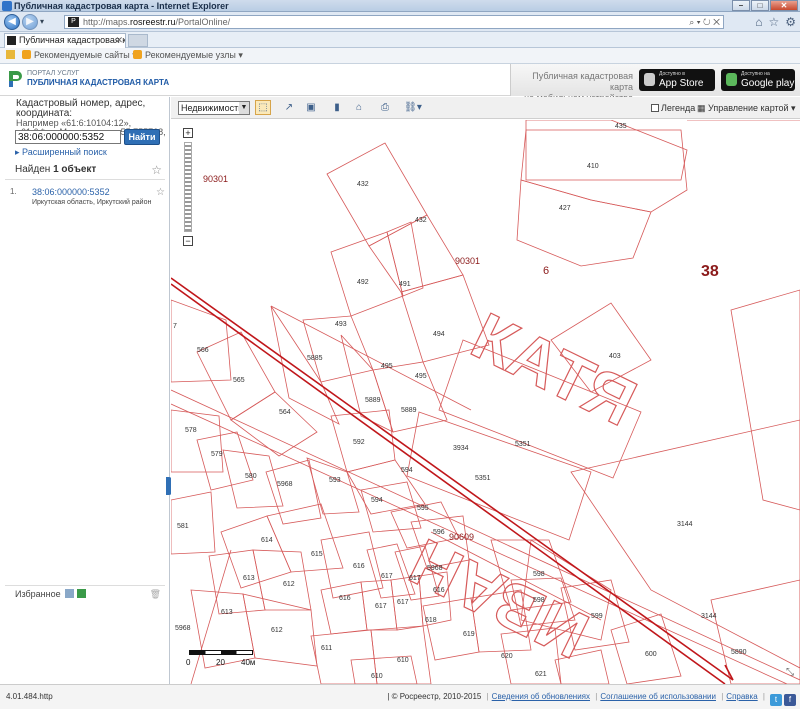 The height and width of the screenshot is (709, 800). What do you see at coordinates (38, 594) in the screenshot?
I see `favorites-label: Избранное` at bounding box center [38, 594].